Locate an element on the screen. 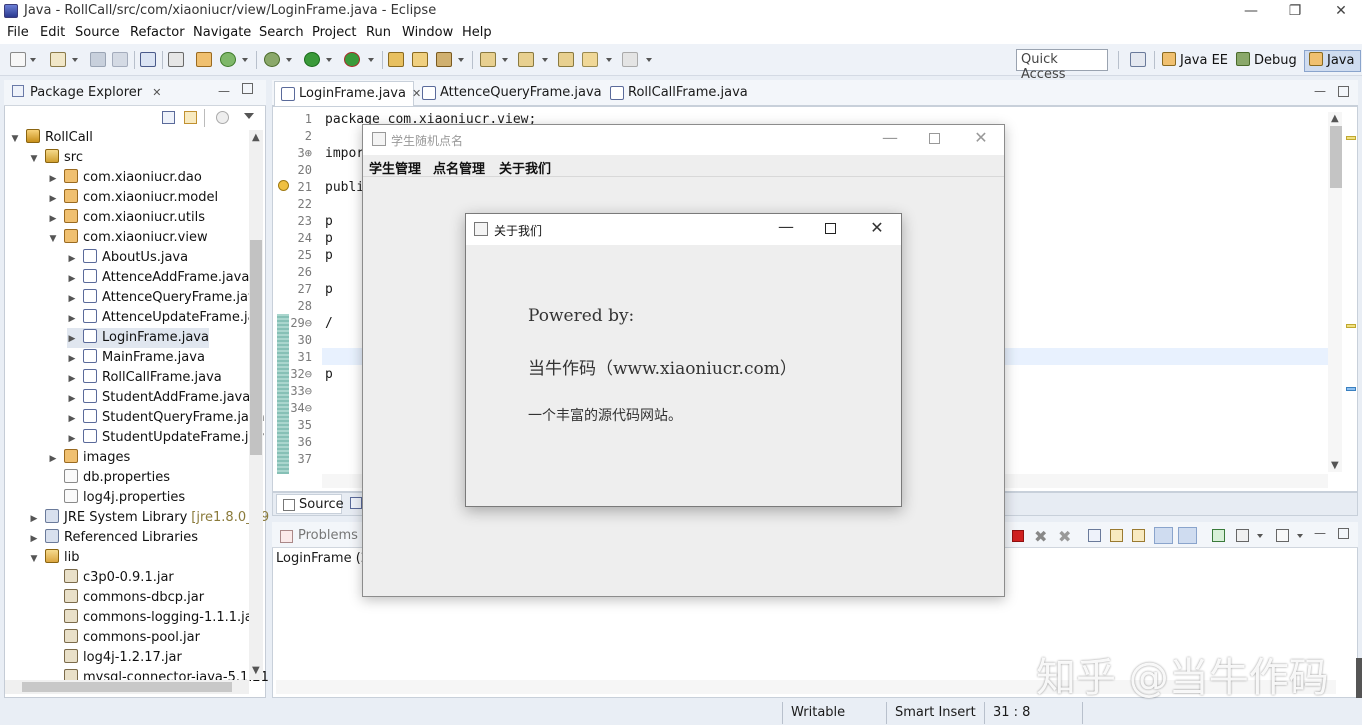  refresh-dropdown-icon is located at coordinates (245, 60).